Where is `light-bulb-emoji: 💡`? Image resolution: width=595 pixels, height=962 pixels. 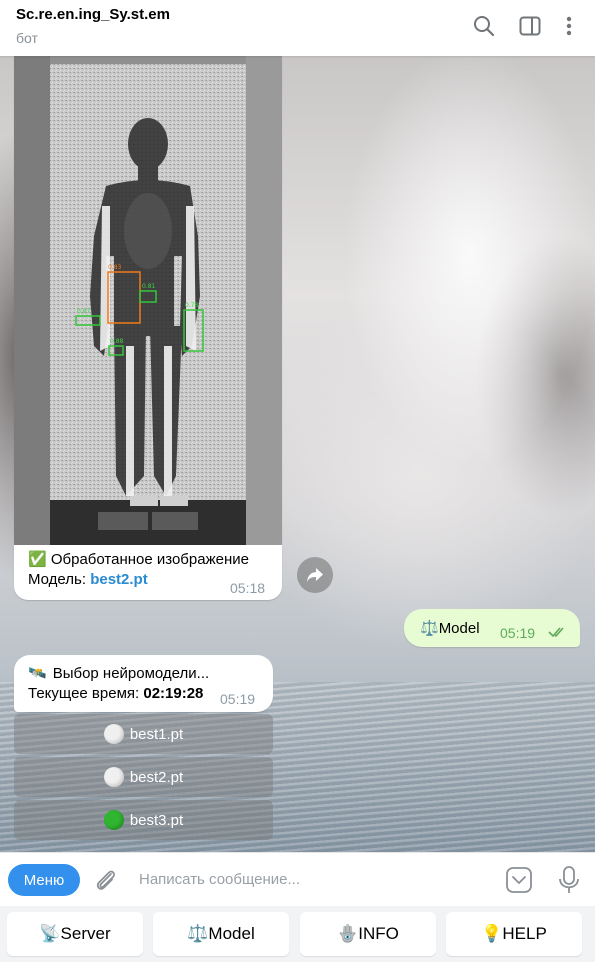
light-bulb-emoji: 💡 is located at coordinates (492, 933).